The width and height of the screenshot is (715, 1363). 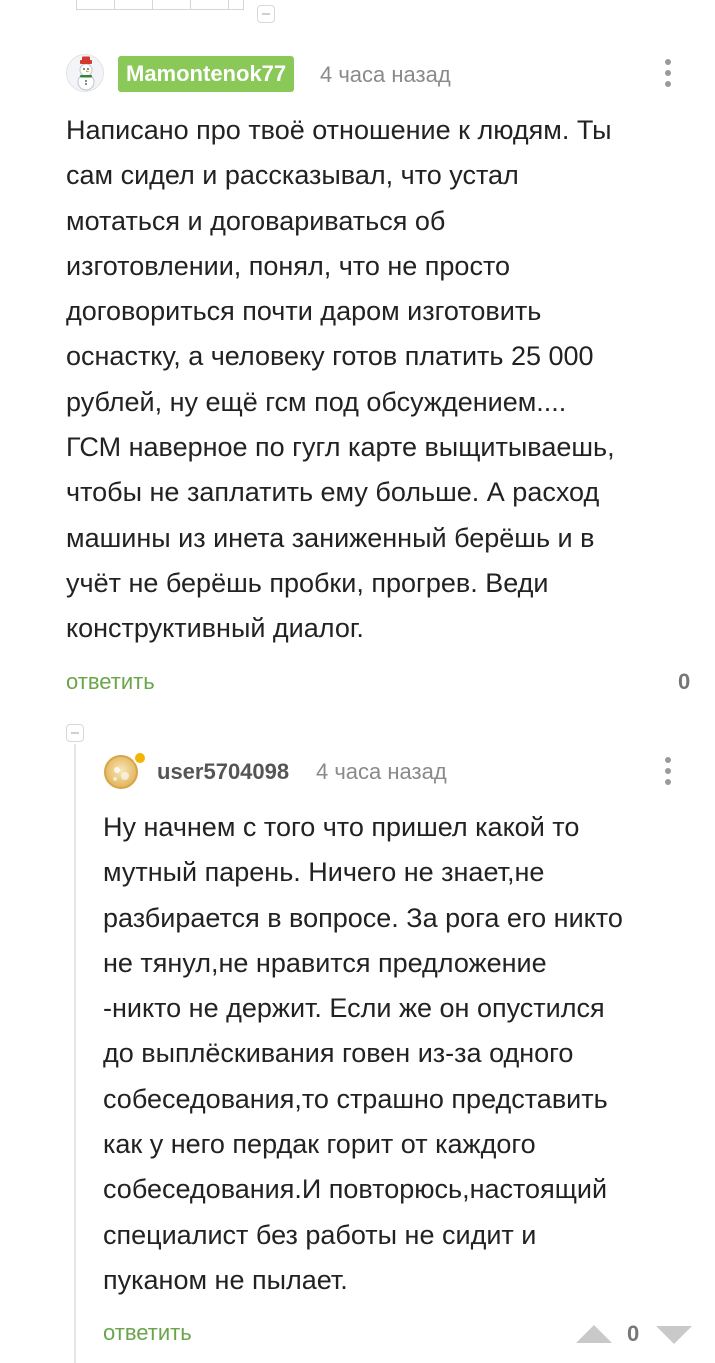 What do you see at coordinates (594, 1336) in the screenshot?
I see `upvote-arrow-icon` at bounding box center [594, 1336].